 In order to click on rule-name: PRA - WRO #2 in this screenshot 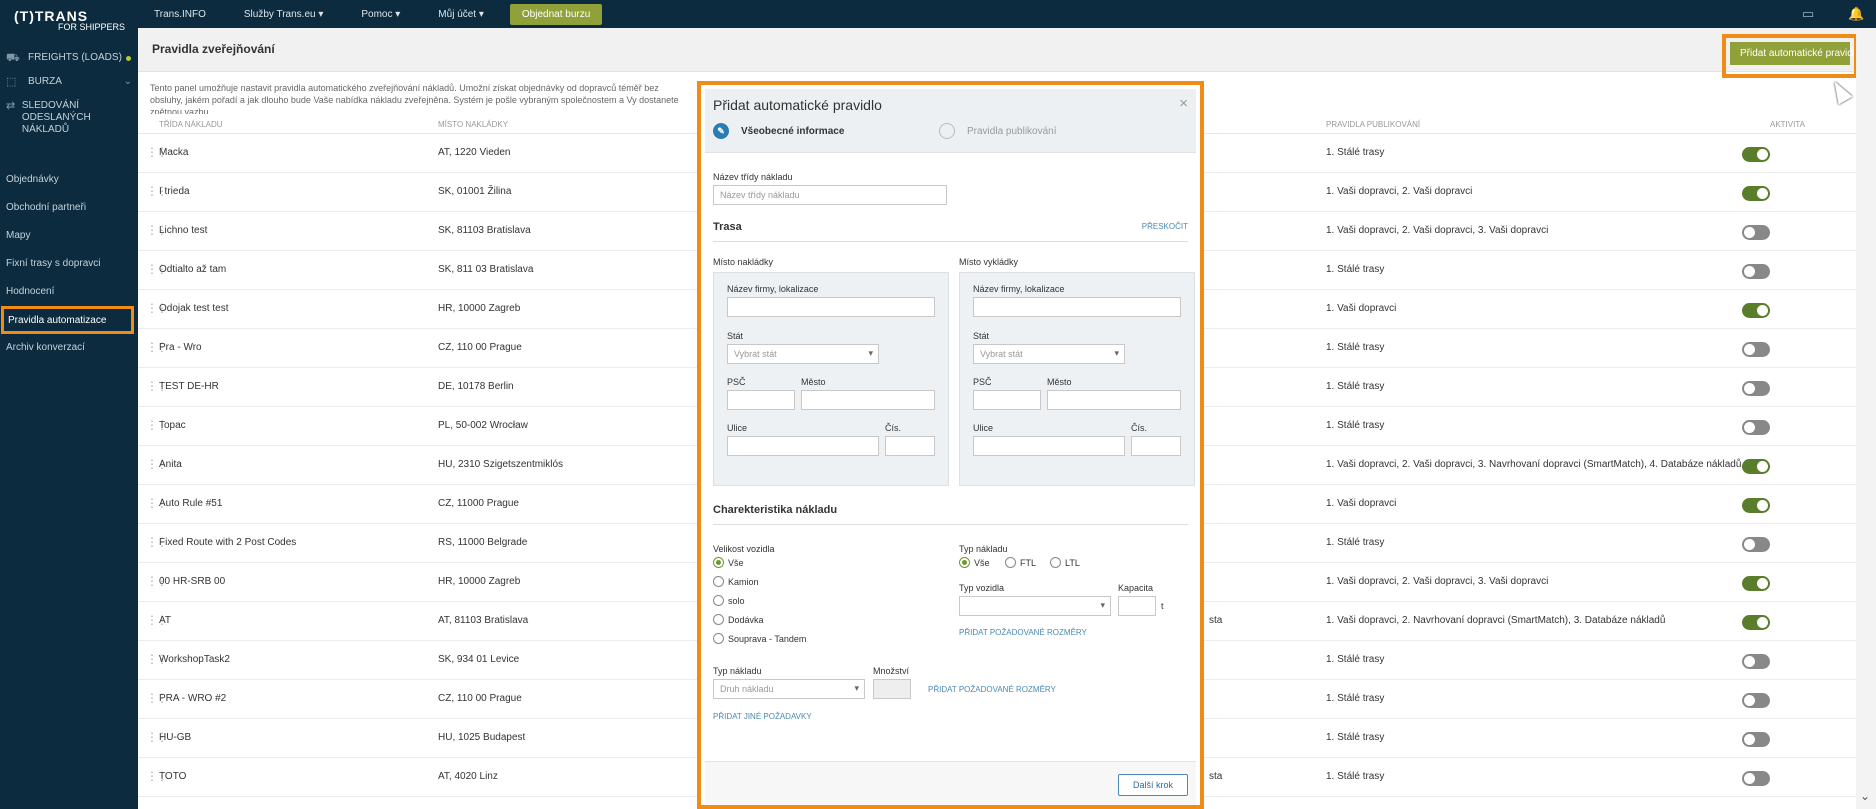, I will do `click(192, 698)`.